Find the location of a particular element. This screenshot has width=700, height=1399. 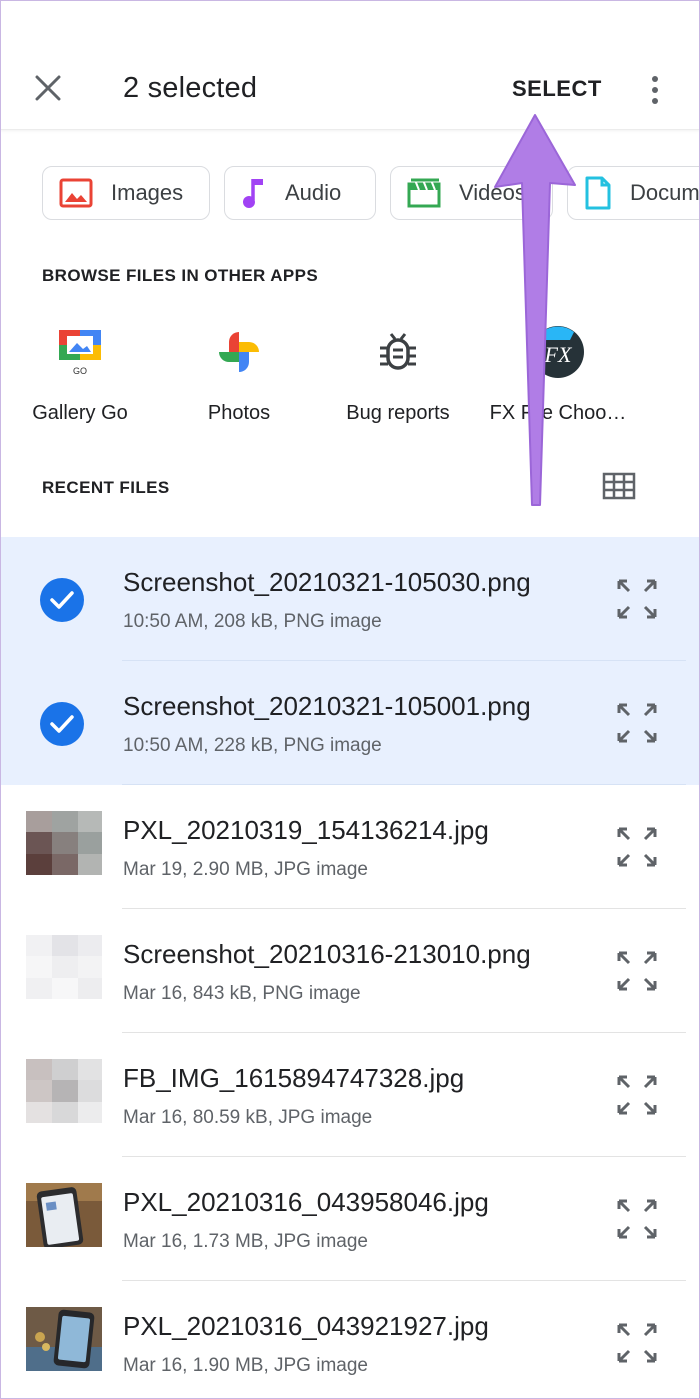

grid-view-icon is located at coordinates (619, 486).